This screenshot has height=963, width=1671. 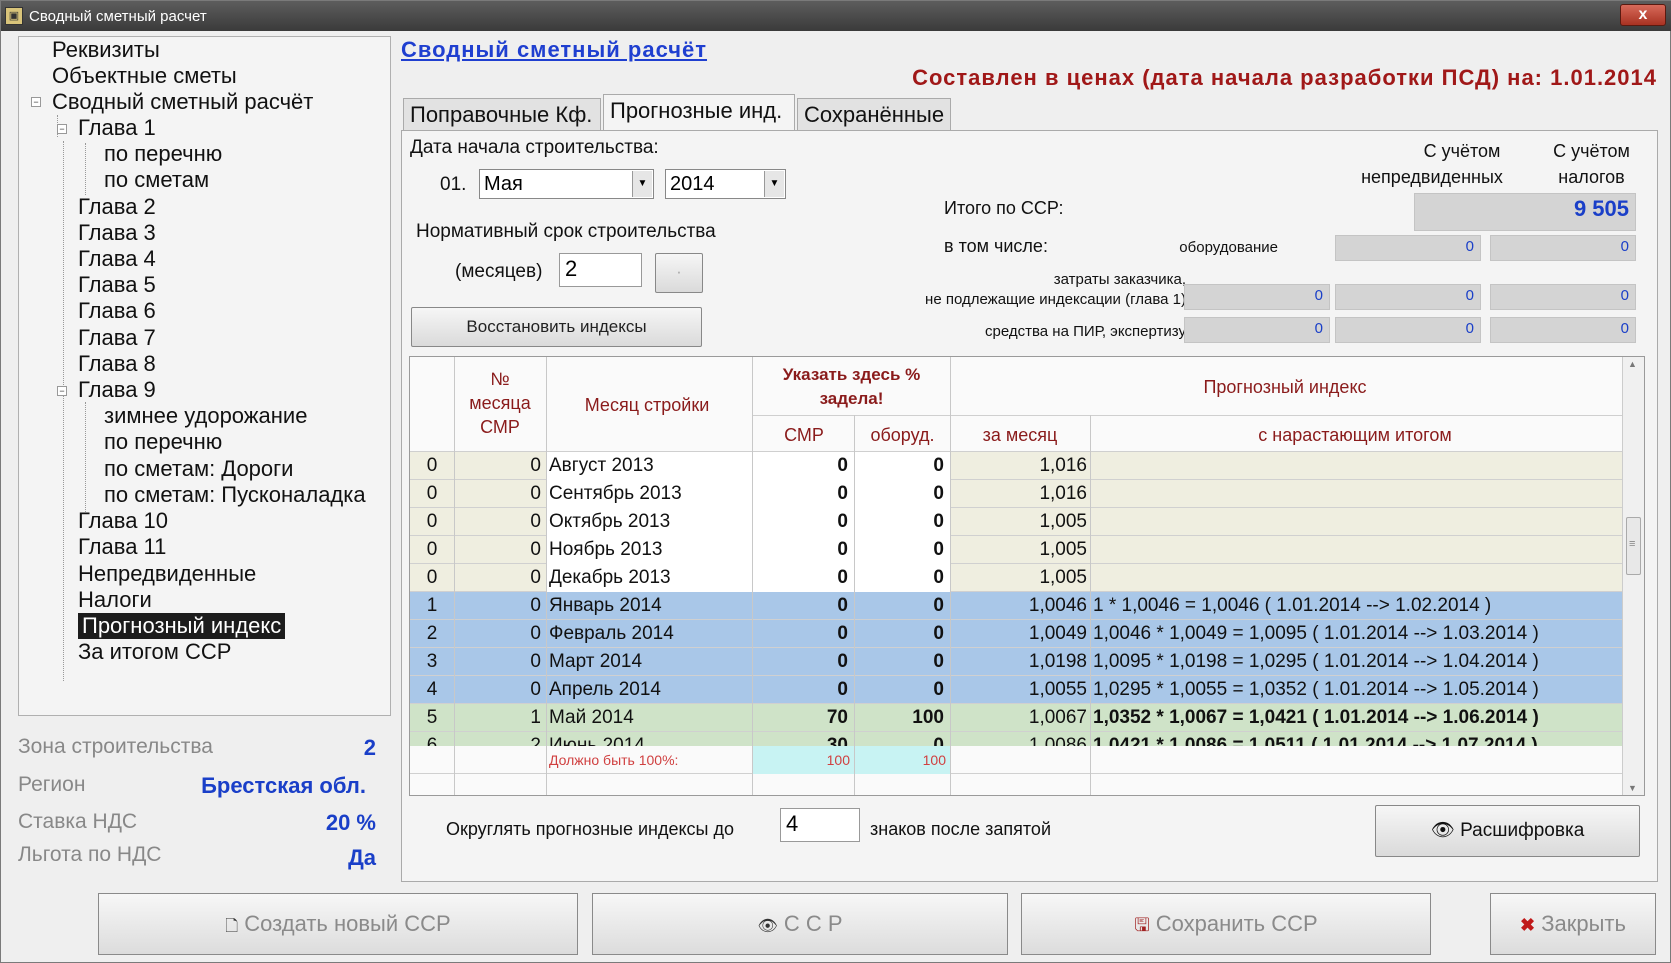 I want to click on summary-estimate-link: Сводный сметный расчёт, so click(x=554, y=50).